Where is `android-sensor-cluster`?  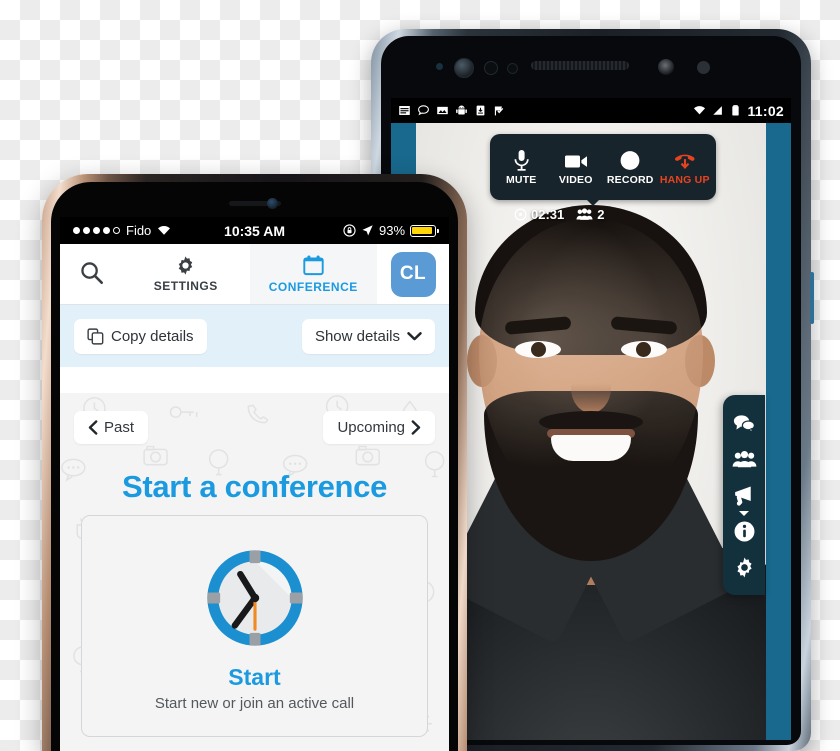 android-sensor-cluster is located at coordinates (591, 66).